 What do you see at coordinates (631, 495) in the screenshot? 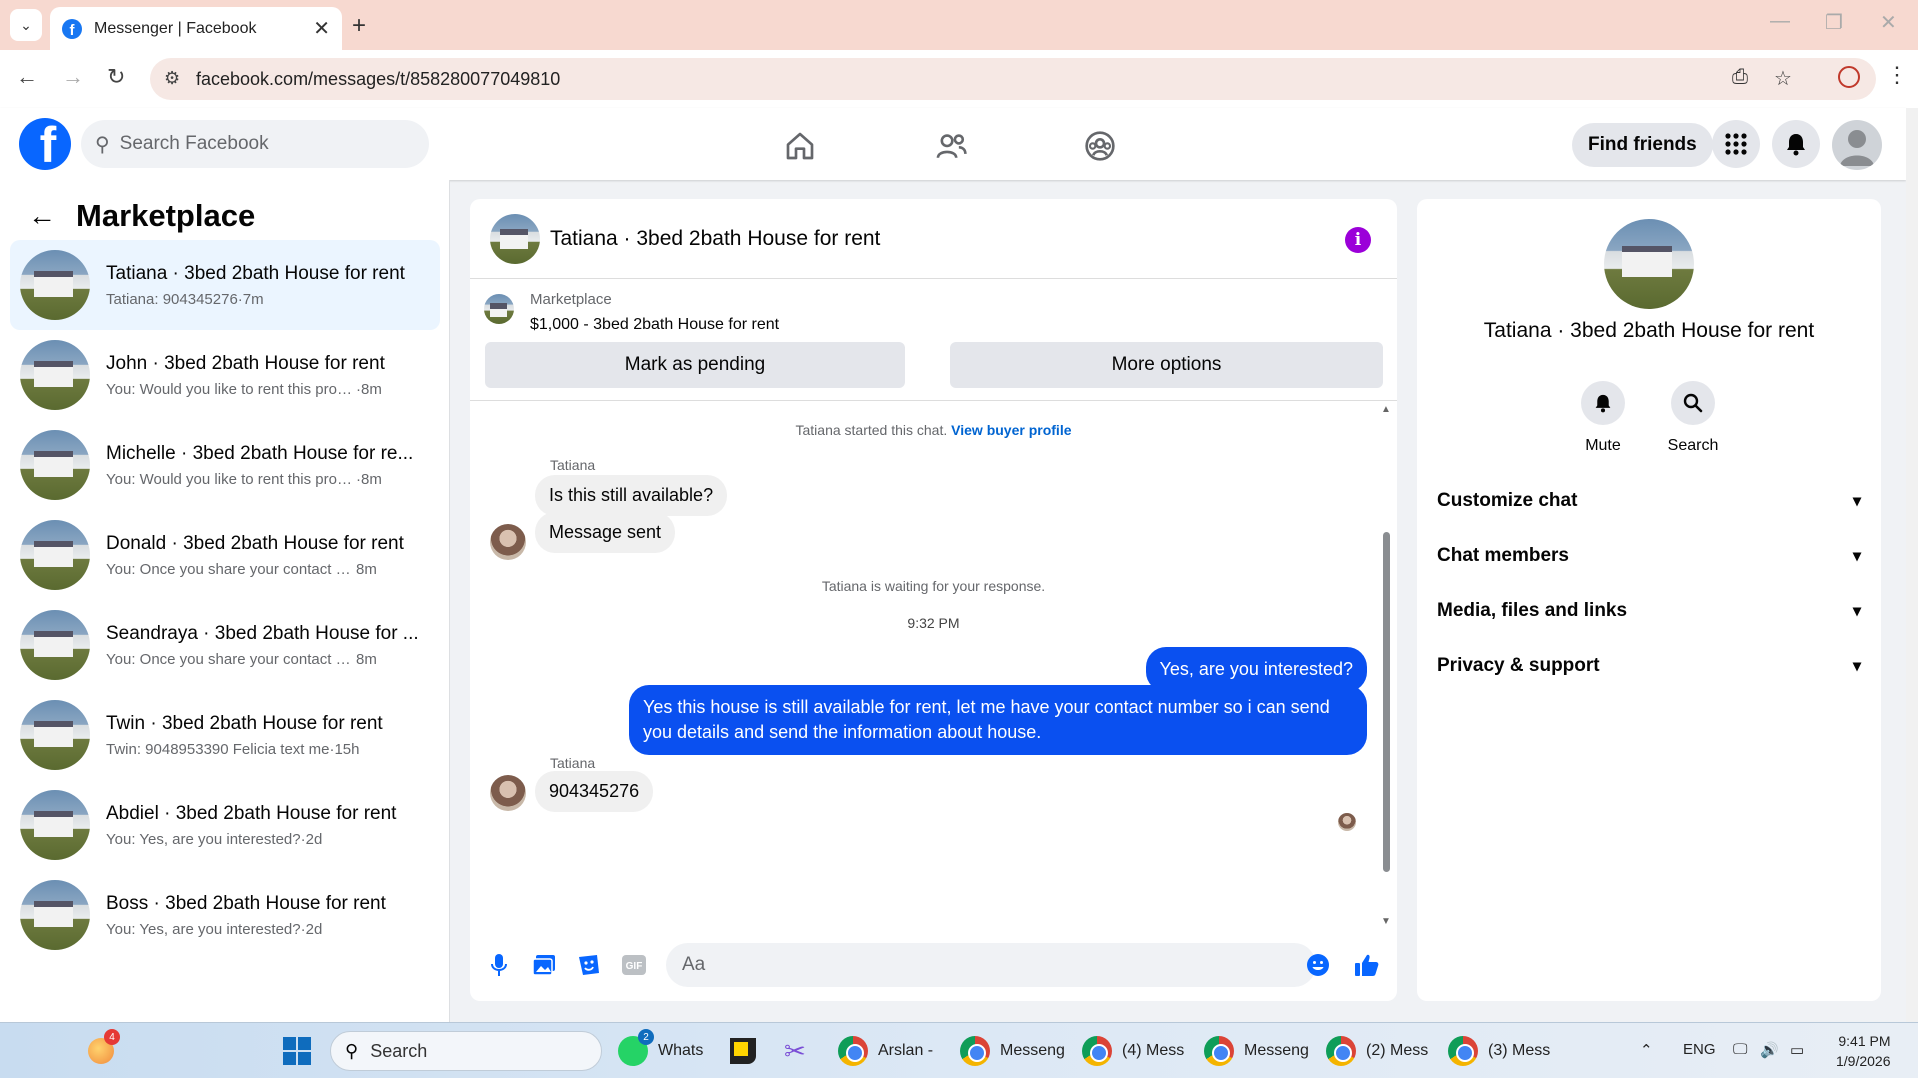
I see `incoming-message: Is this still available?` at bounding box center [631, 495].